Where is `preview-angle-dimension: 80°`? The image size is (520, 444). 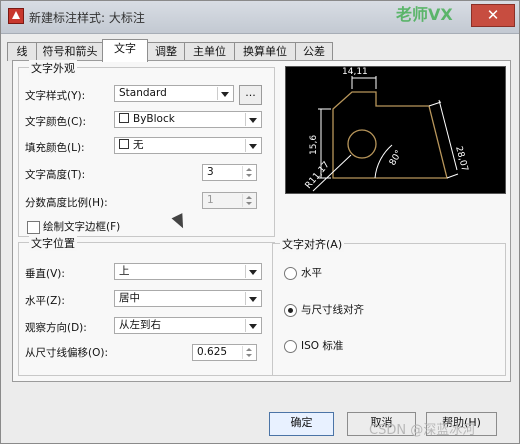
preview-angle-dimension: 80° is located at coordinates (396, 158).